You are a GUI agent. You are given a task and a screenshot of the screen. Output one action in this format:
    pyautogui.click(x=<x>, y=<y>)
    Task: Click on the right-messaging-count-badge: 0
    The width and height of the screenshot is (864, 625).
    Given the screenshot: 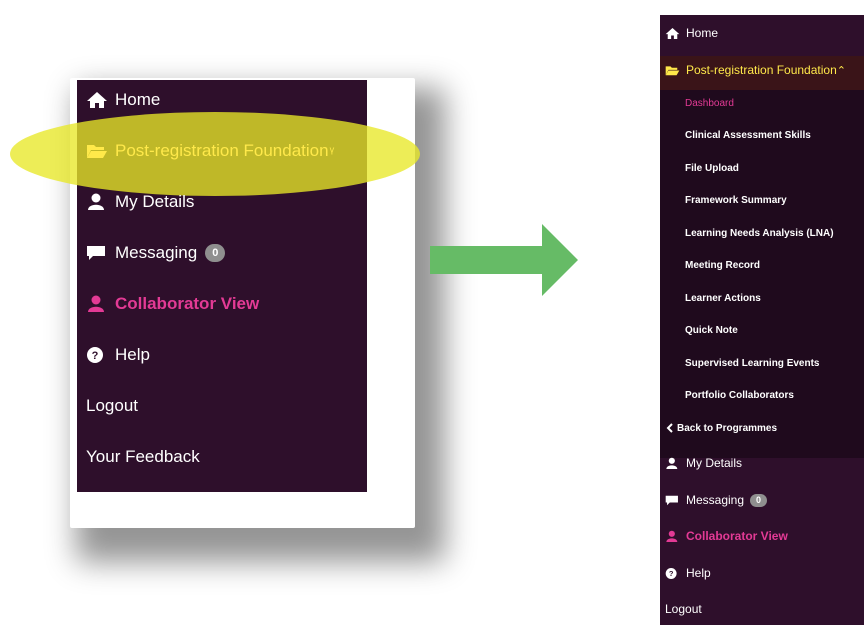 What is the action you would take?
    pyautogui.click(x=759, y=500)
    